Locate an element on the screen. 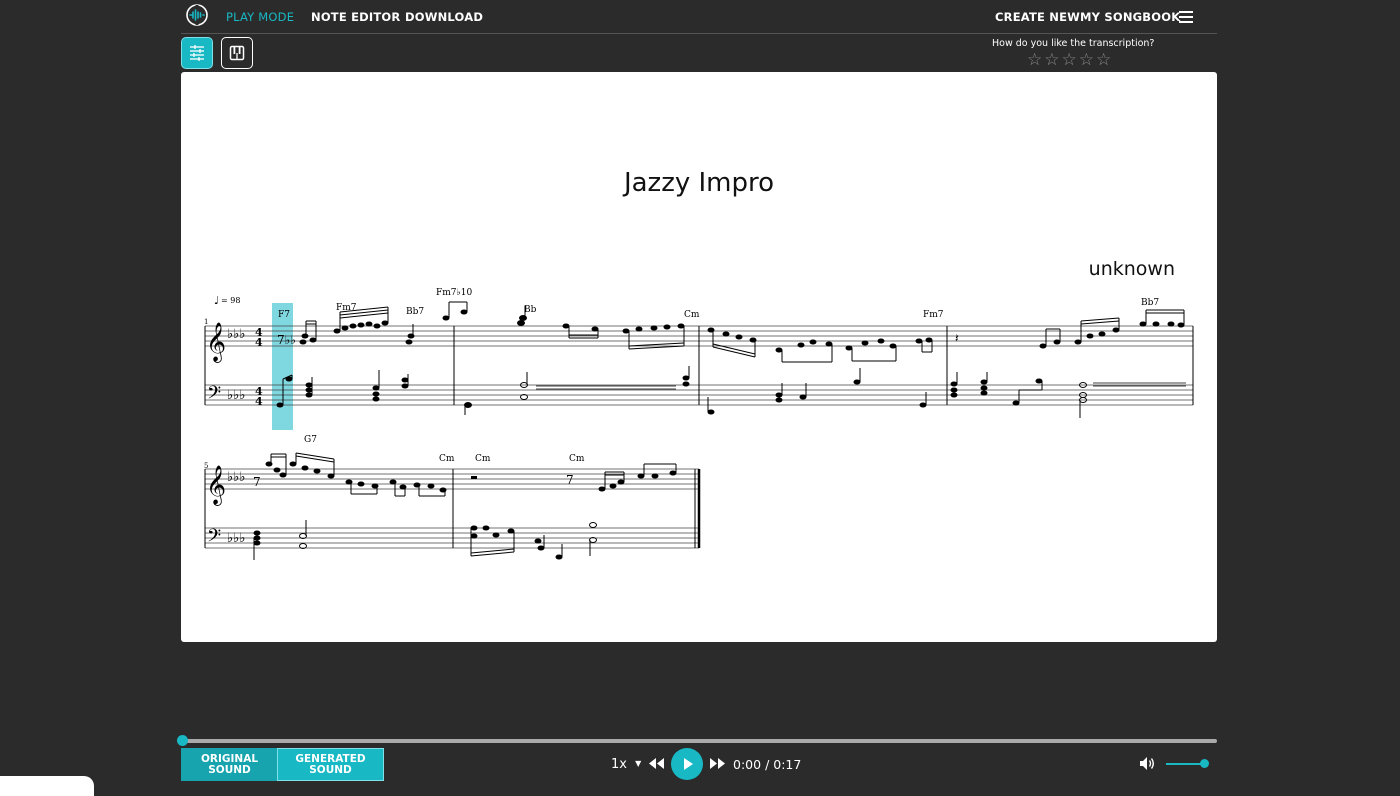 The height and width of the screenshot is (796, 1400). chord-label: Bb is located at coordinates (530, 310).